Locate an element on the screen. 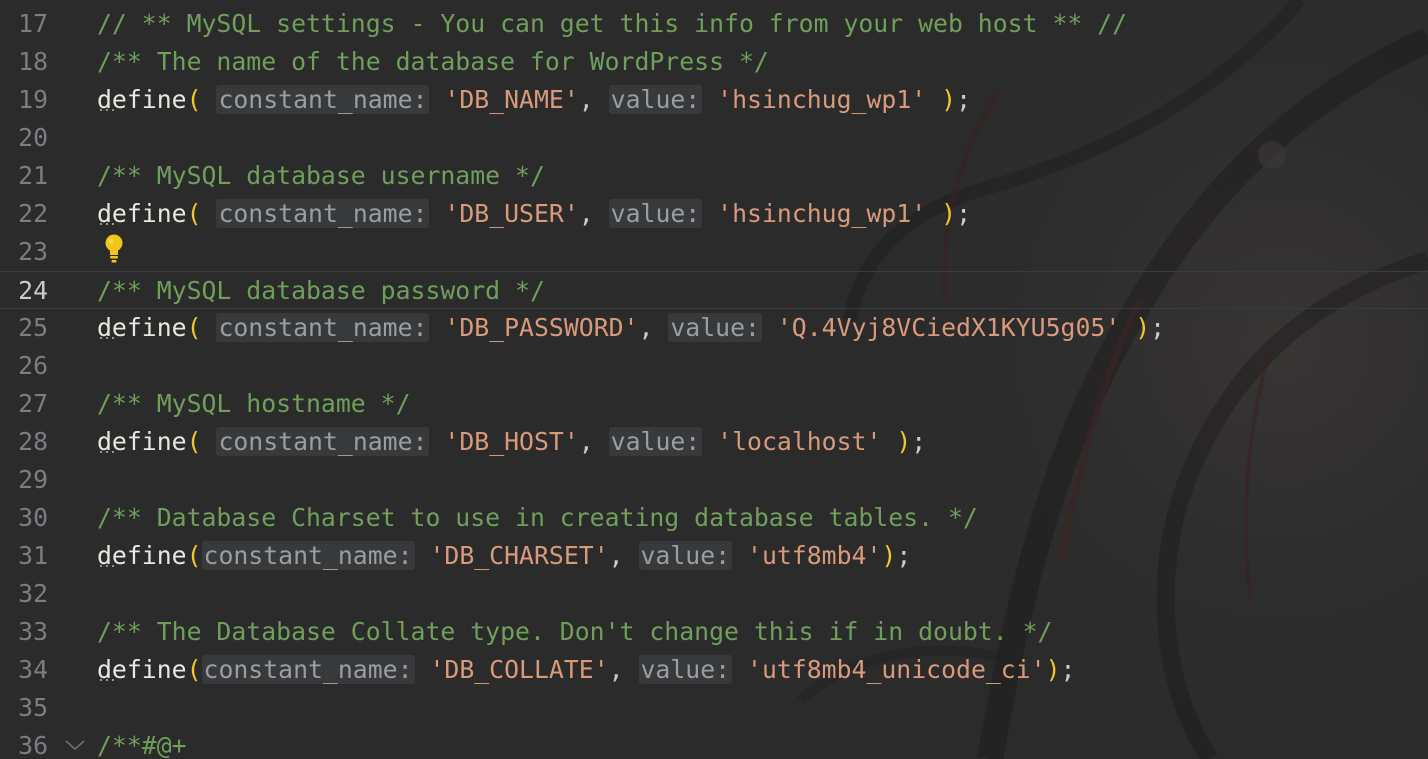  line-number: 18 is located at coordinates (33, 61).